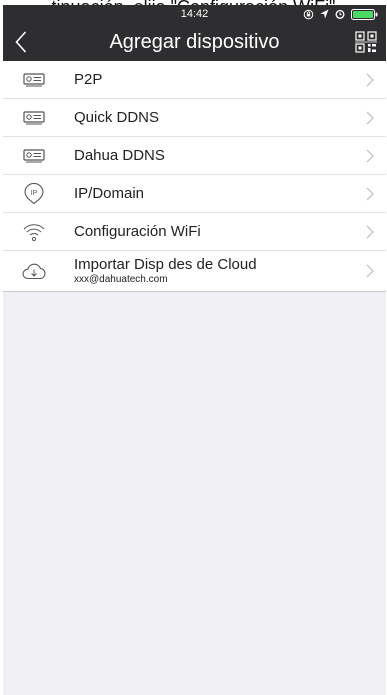 The image size is (387, 695). Describe the element at coordinates (119, 155) in the screenshot. I see `list-item-label: Dahua DDNS` at that location.